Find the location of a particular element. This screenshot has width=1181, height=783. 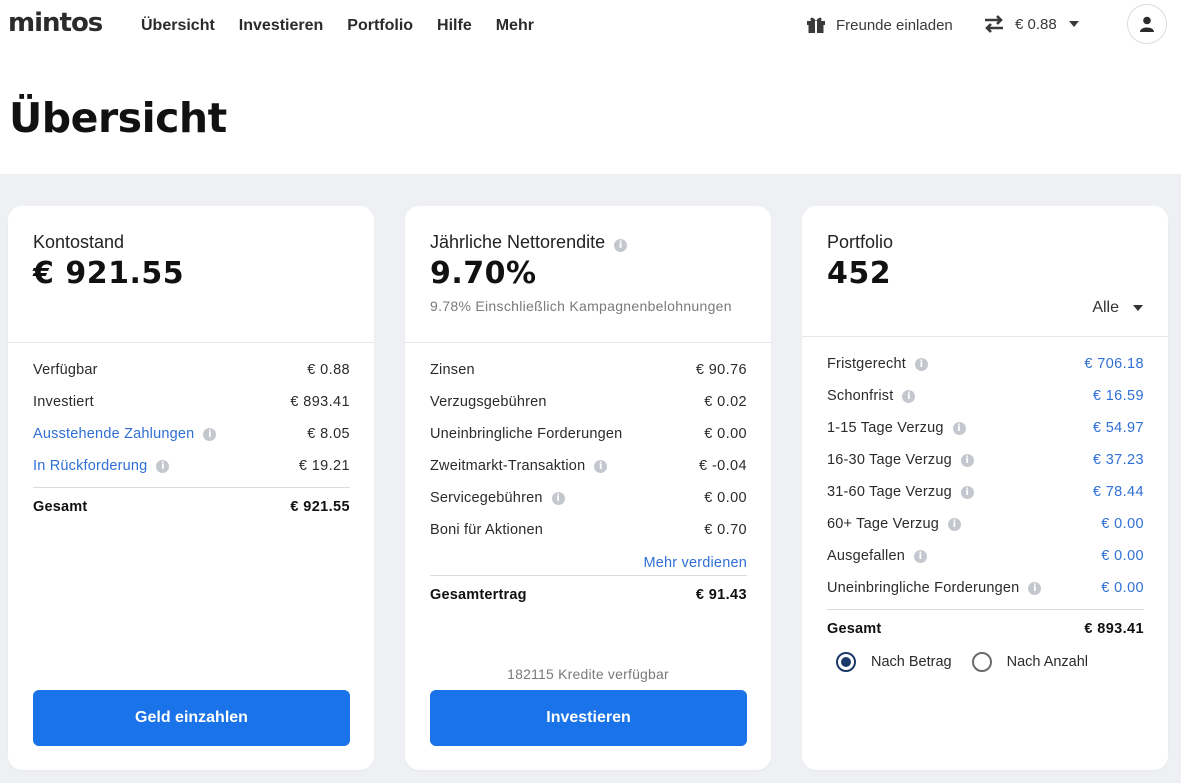

deposit-button: Geld einzahlen is located at coordinates (191, 718).